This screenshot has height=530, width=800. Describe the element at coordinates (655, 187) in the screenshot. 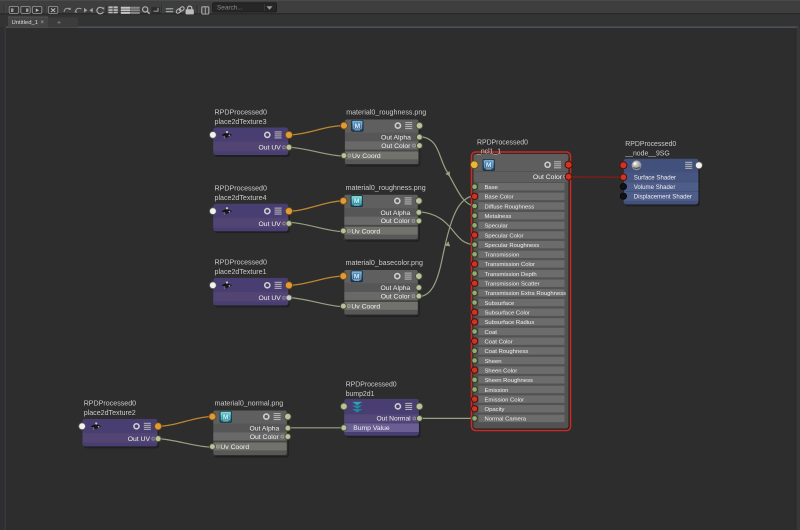

I see `svg-text: Volume Shader` at that location.